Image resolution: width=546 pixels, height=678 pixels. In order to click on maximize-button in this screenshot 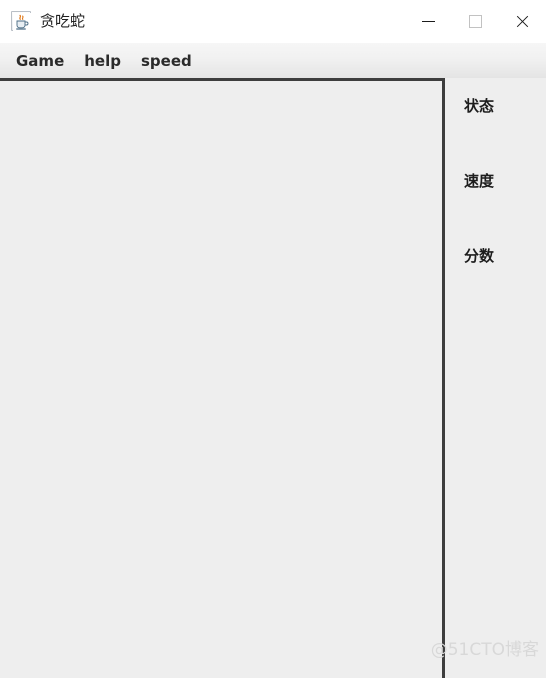, I will do `click(475, 21)`.